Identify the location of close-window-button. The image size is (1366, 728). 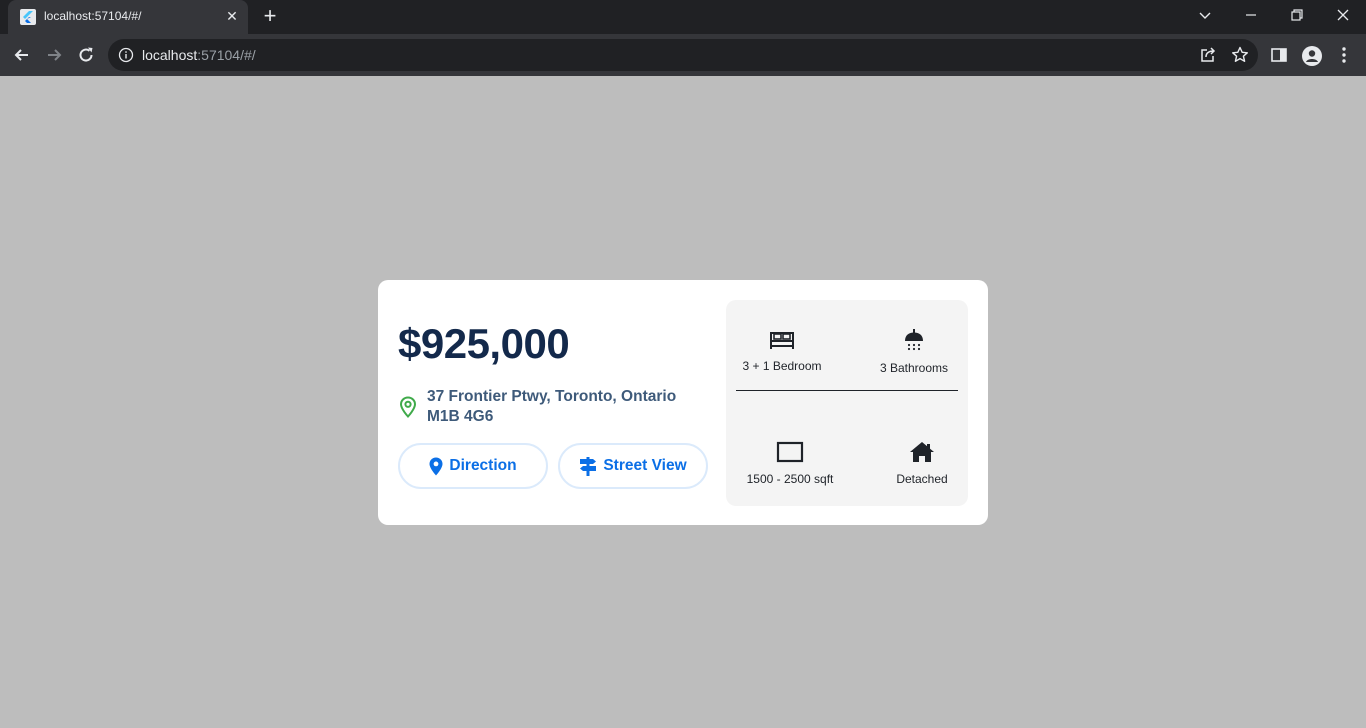
(1343, 15).